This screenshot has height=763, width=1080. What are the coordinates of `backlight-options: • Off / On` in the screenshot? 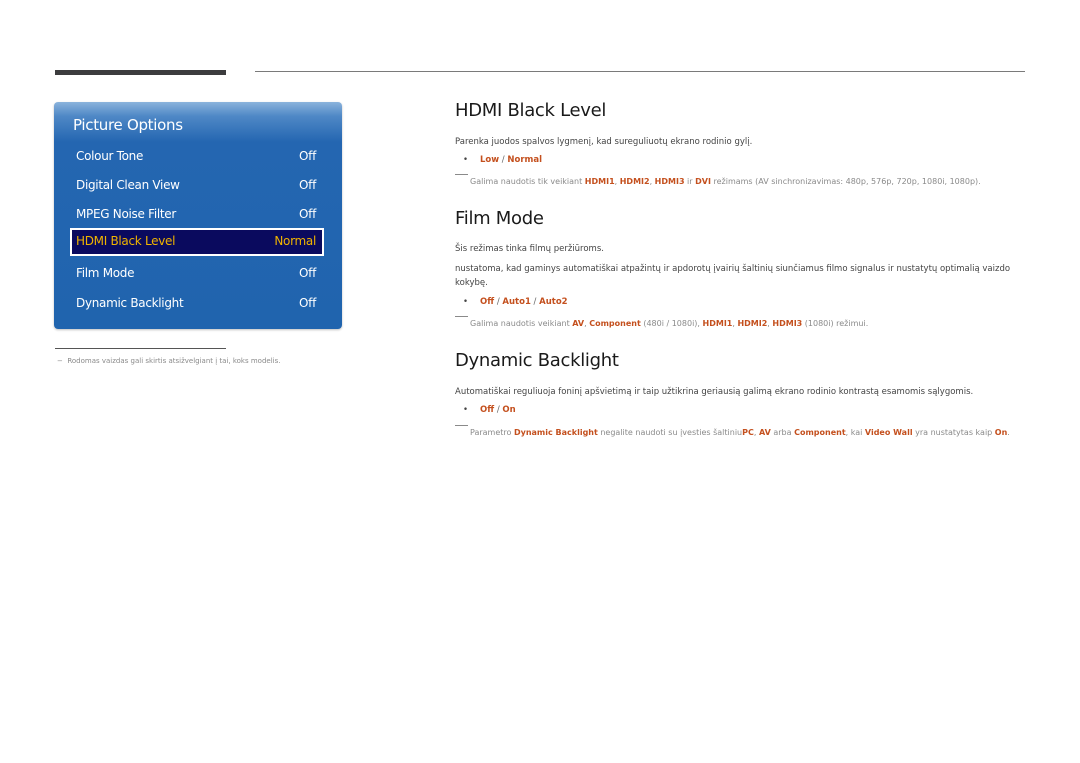 It's located at (489, 410).